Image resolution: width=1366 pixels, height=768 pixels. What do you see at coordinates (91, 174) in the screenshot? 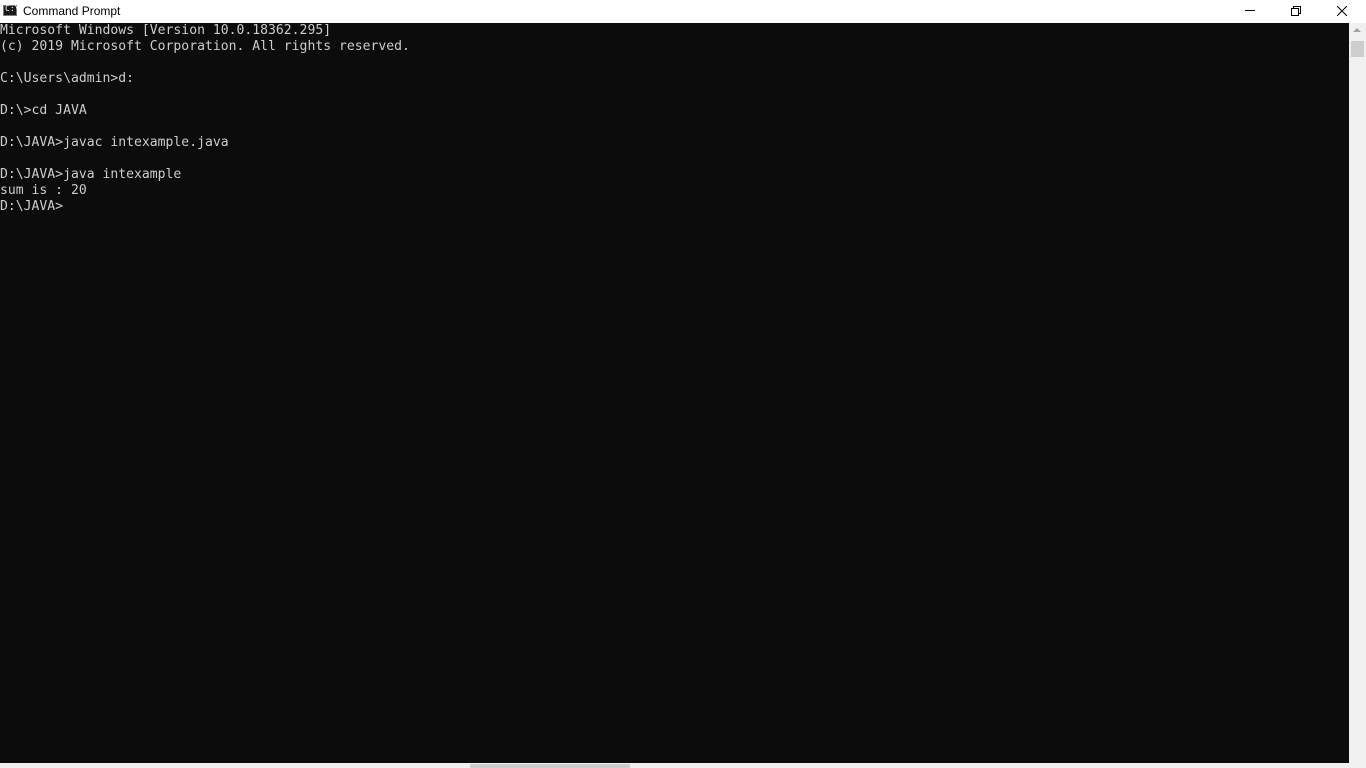
I see `console-line: D:\JAVA>java intexample` at bounding box center [91, 174].